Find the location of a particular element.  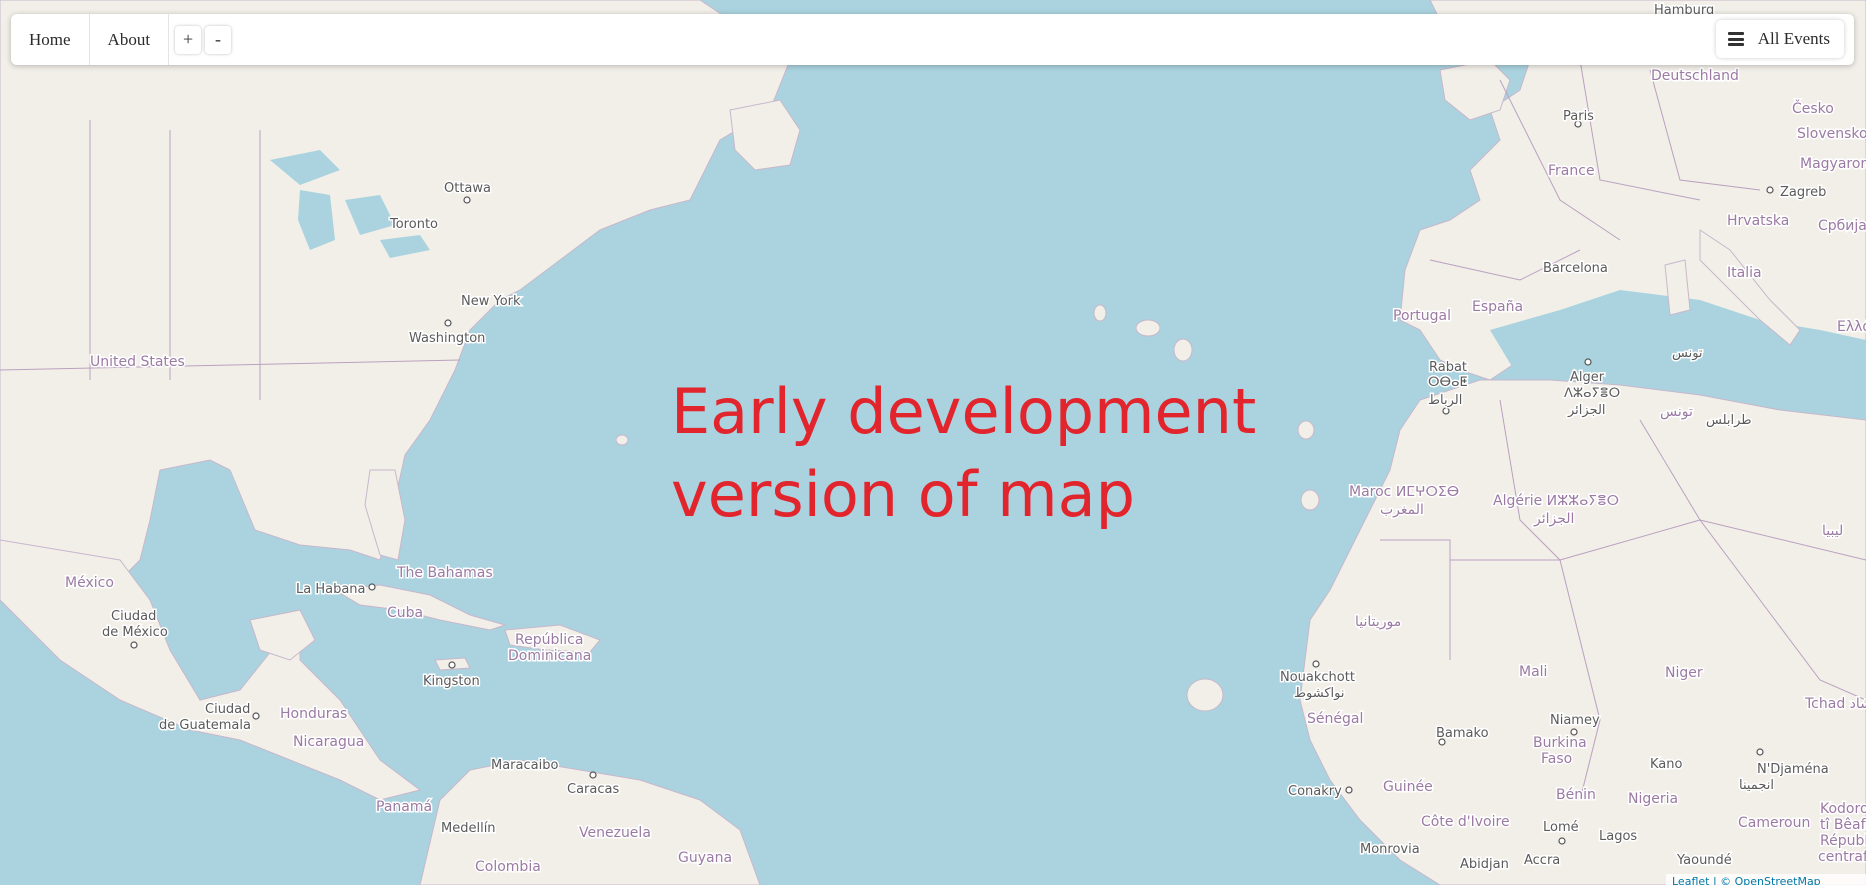

label-guyana: Guyana is located at coordinates (705, 858).